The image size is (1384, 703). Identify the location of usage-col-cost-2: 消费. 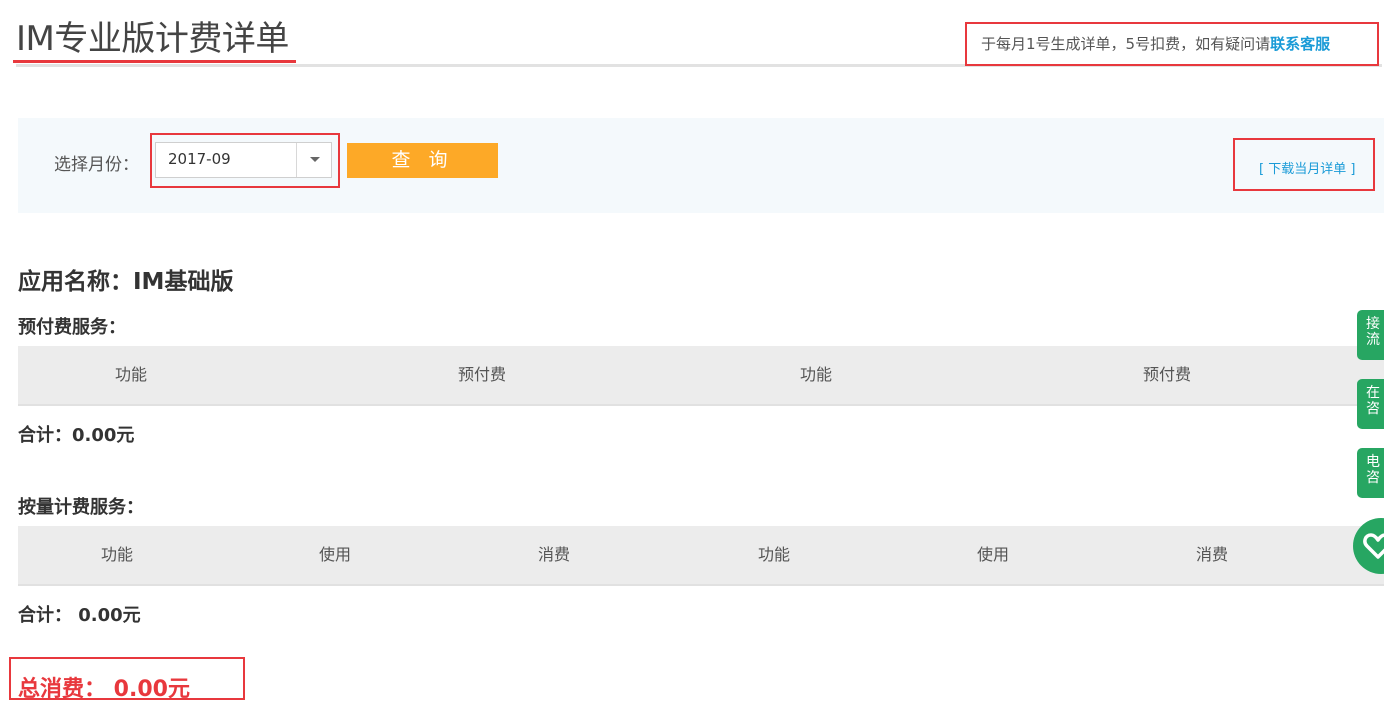
(1211, 554).